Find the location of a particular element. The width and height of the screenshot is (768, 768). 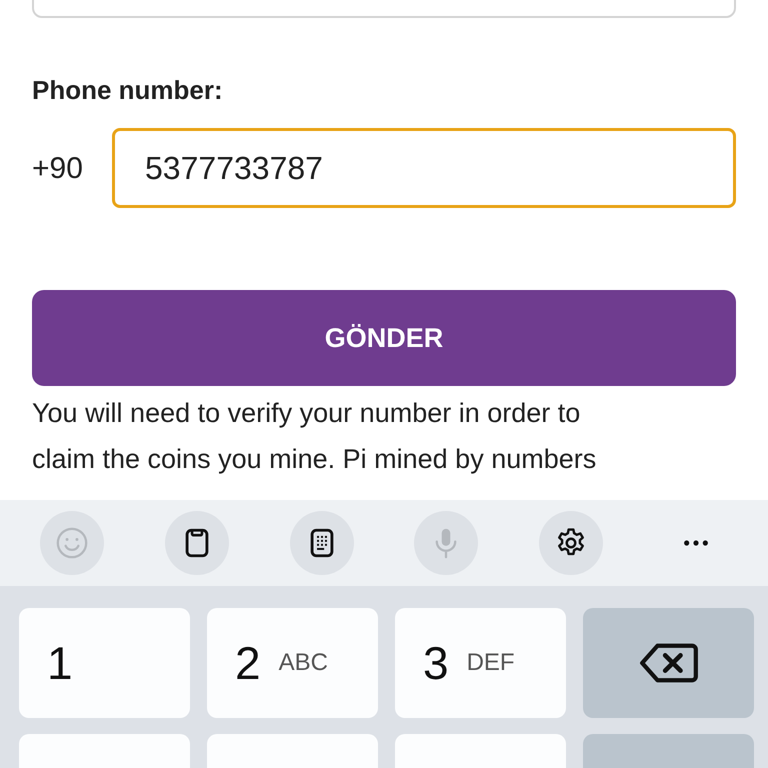

note-text: You will need to verify your number in order to is located at coordinates (307, 413).